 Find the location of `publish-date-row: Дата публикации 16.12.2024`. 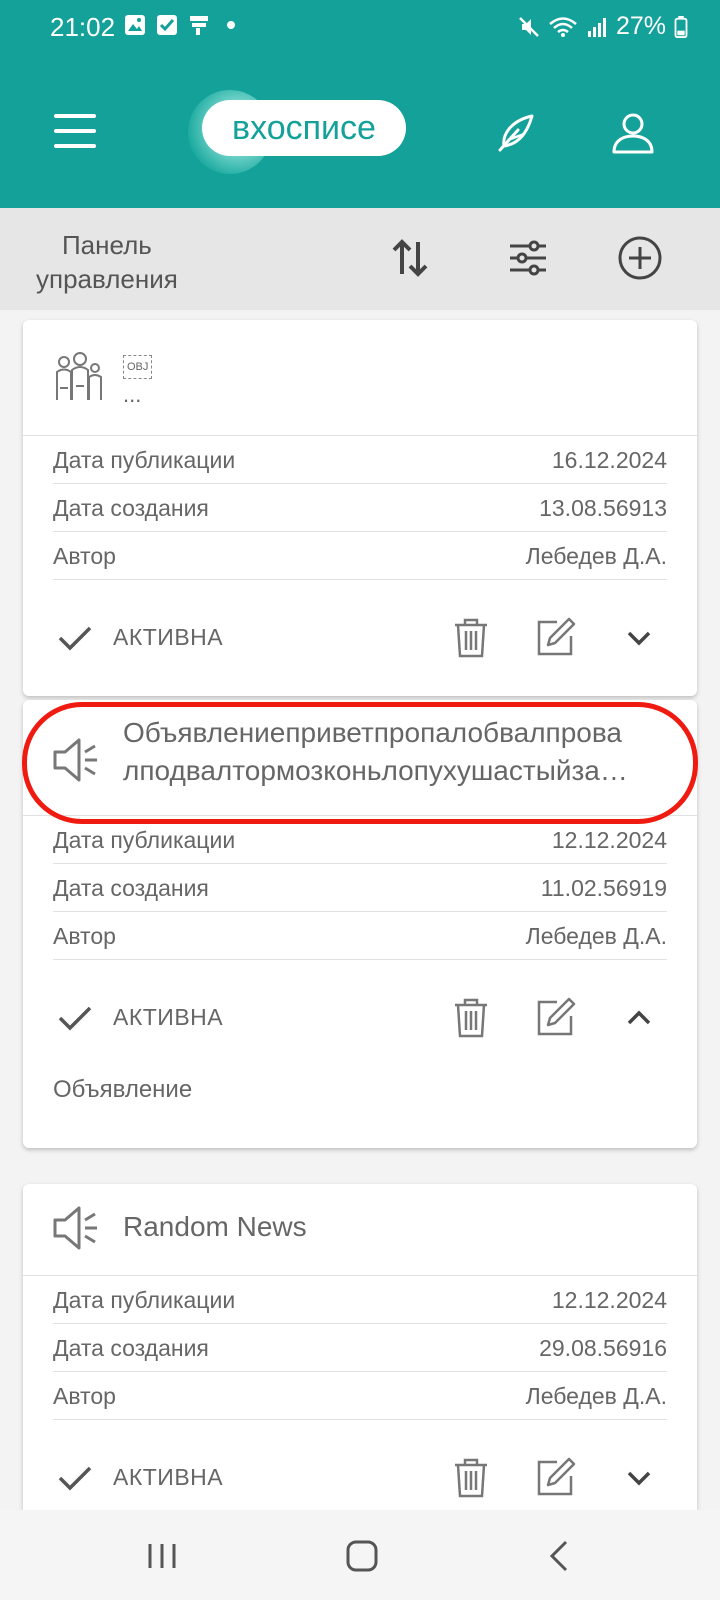

publish-date-row: Дата публикации 16.12.2024 is located at coordinates (360, 460).